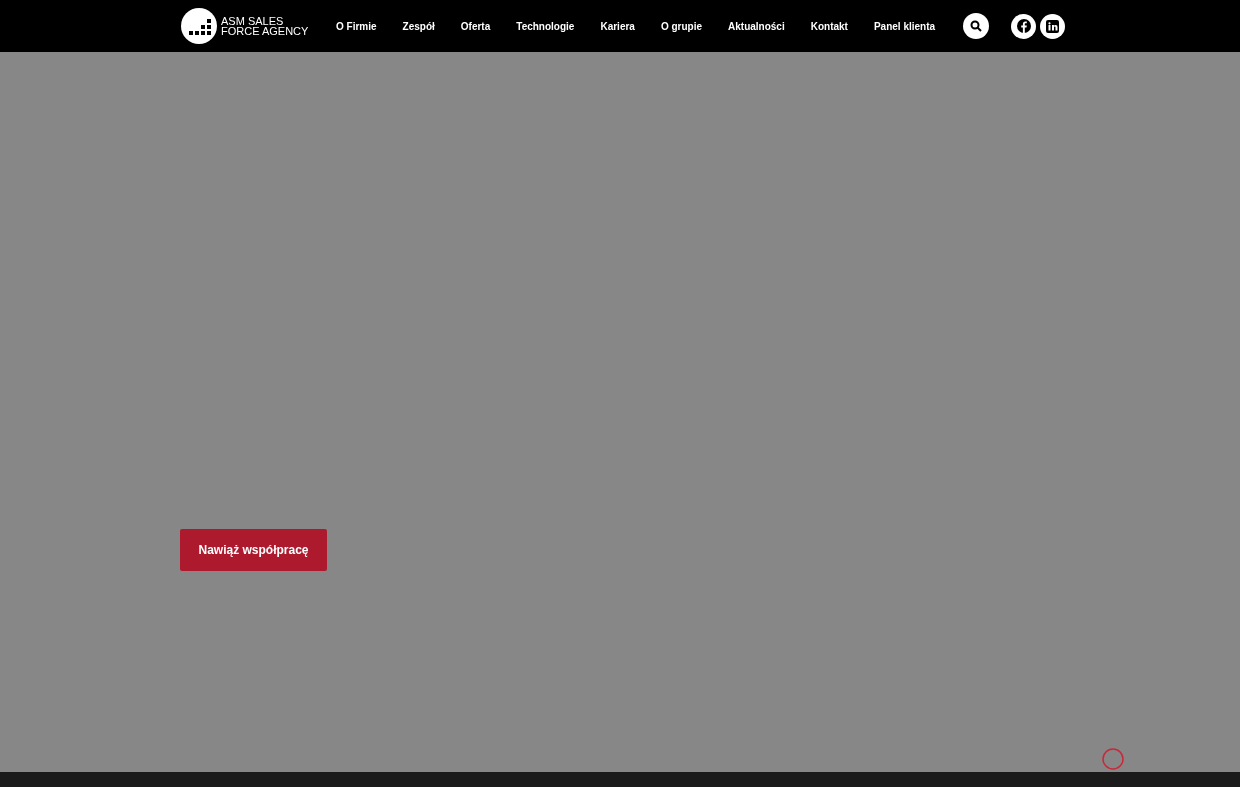 Image resolution: width=1240 pixels, height=787 pixels. I want to click on search-icon, so click(976, 26).